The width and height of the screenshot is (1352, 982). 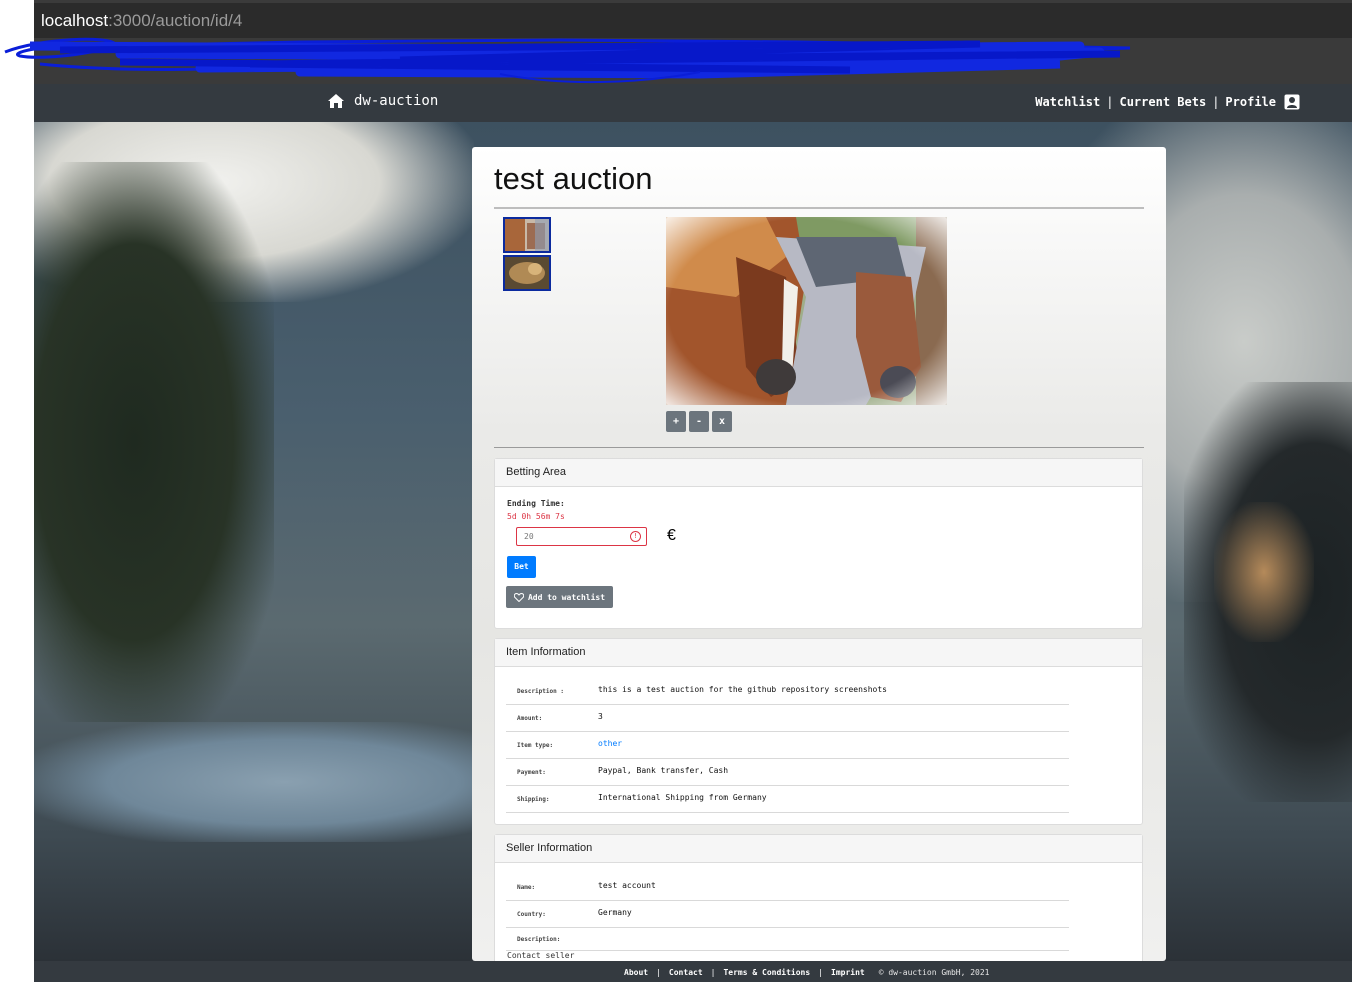 I want to click on title-divider, so click(x=819, y=208).